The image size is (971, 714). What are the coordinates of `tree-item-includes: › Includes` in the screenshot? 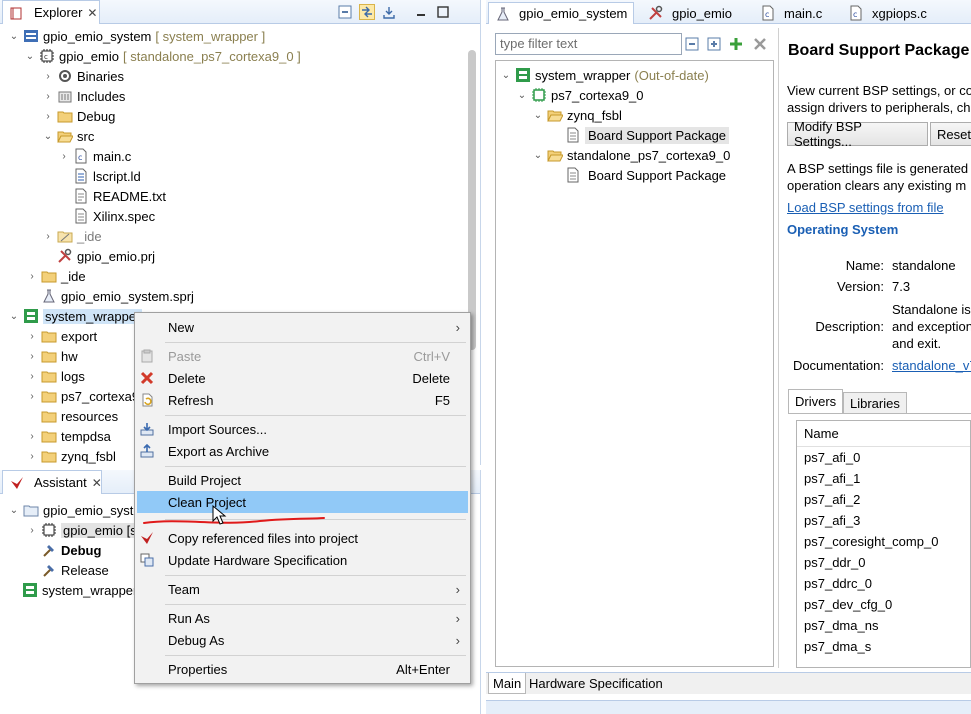 It's located at (231, 96).